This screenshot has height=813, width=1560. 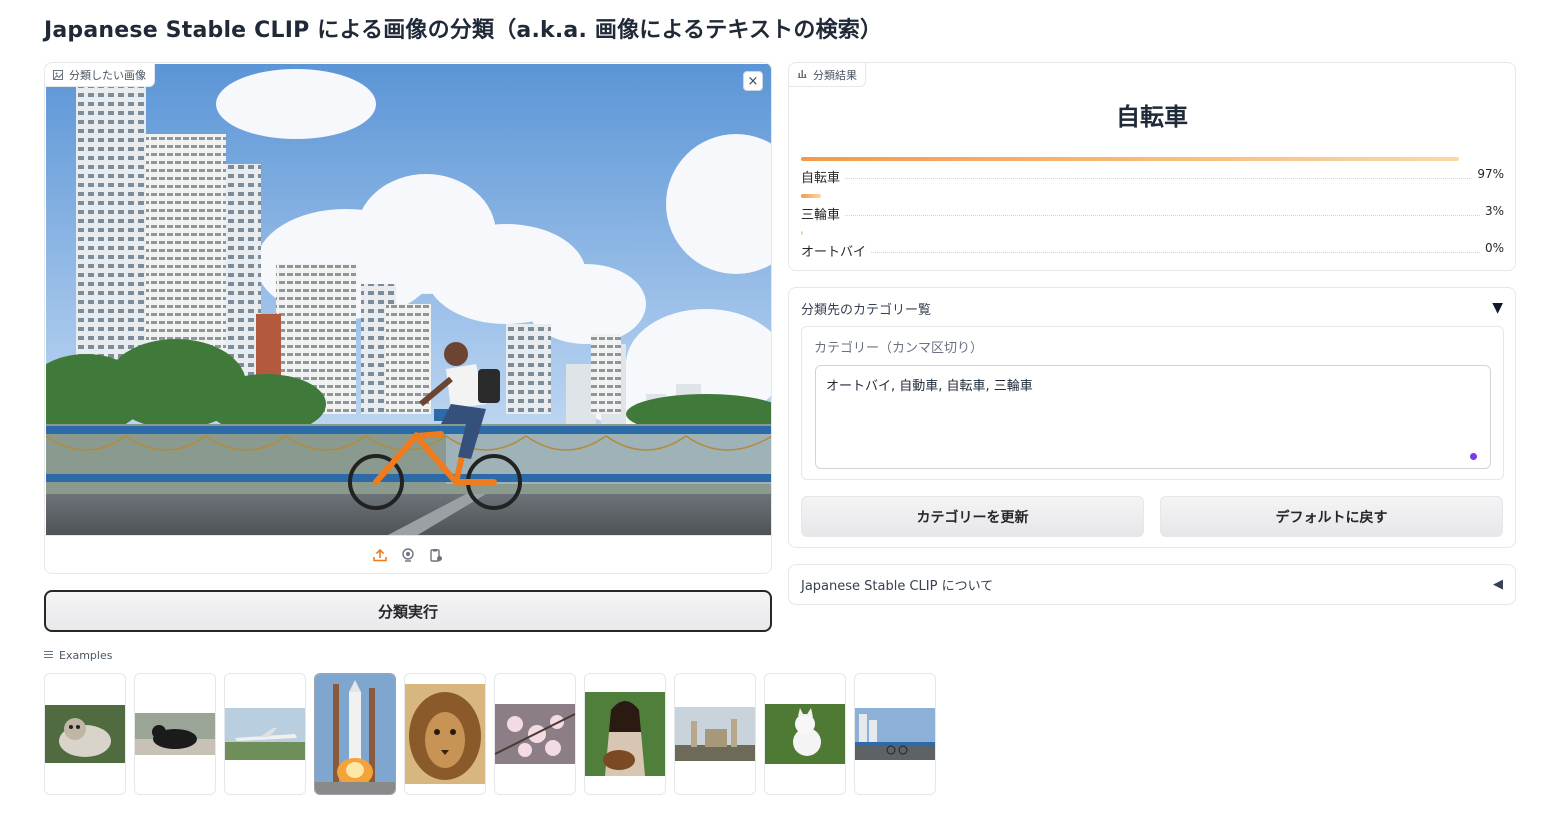 What do you see at coordinates (1492, 211) in the screenshot?
I see `confidence-percent: 3%` at bounding box center [1492, 211].